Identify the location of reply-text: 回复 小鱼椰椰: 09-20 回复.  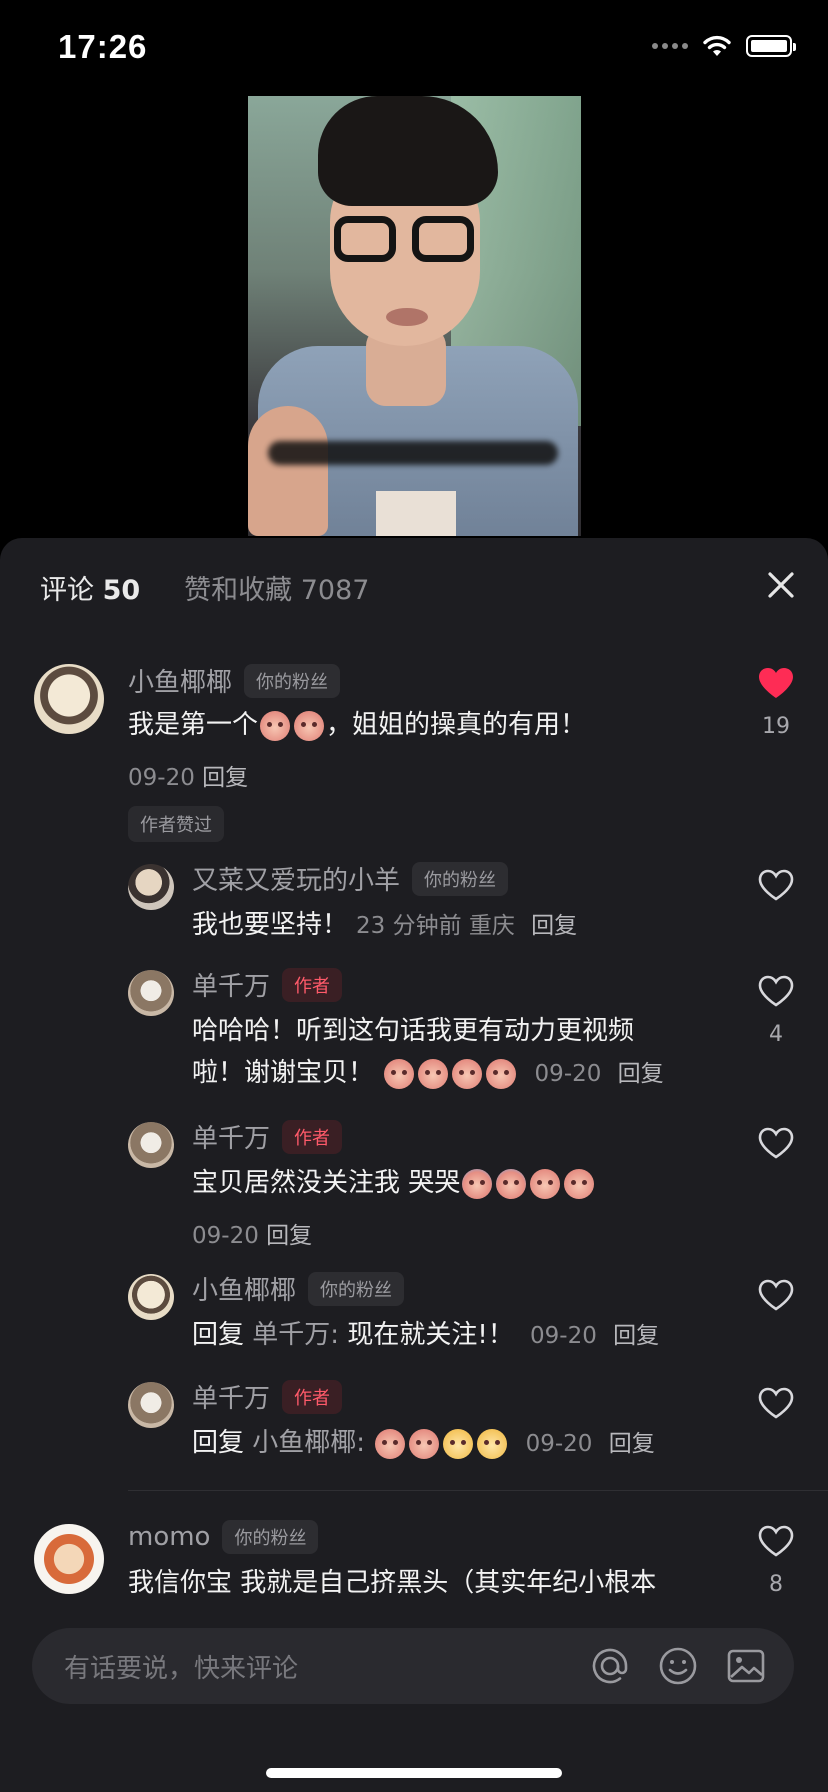
(423, 1443).